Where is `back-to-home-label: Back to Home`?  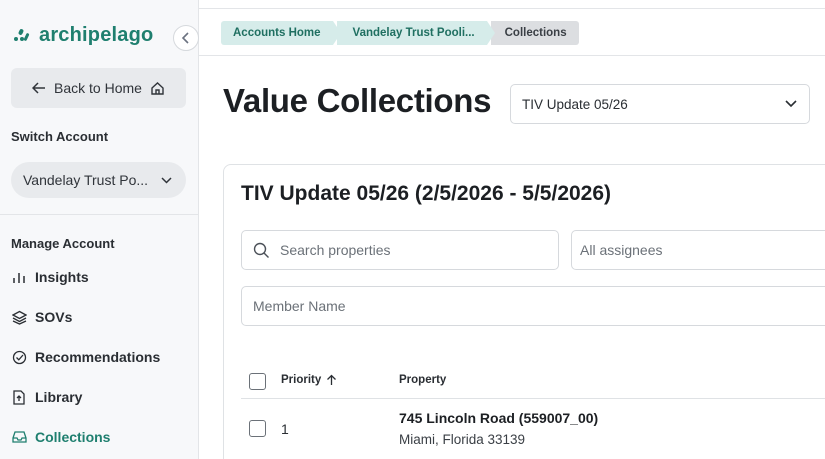 back-to-home-label: Back to Home is located at coordinates (98, 88).